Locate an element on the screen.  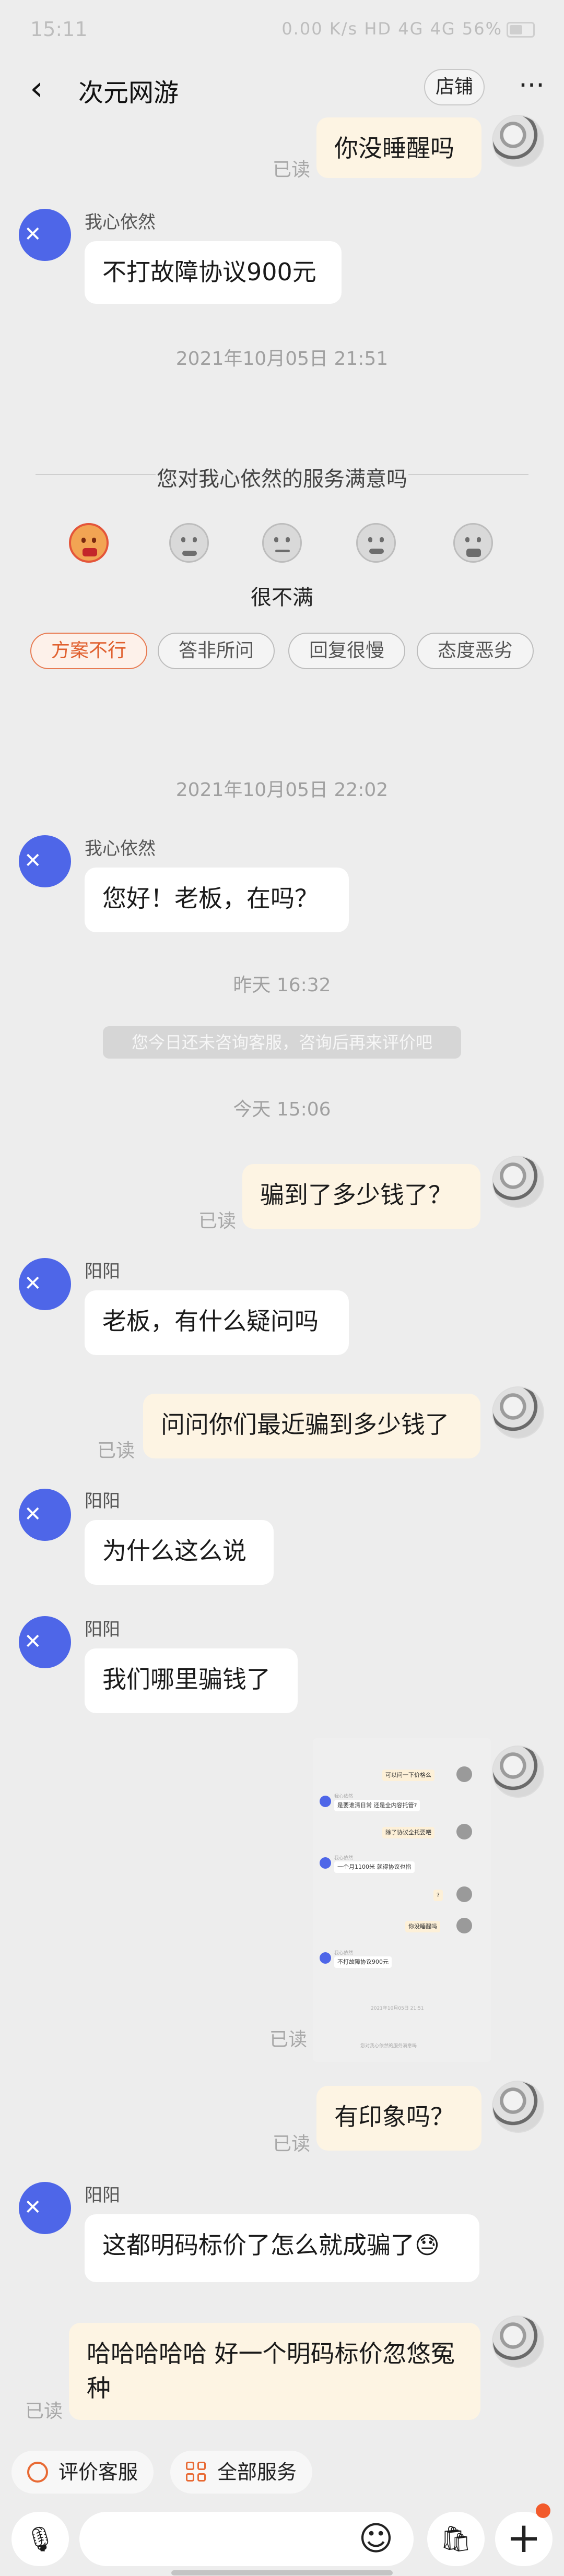
tag-slow-reply: 回复很慢 is located at coordinates (346, 651).